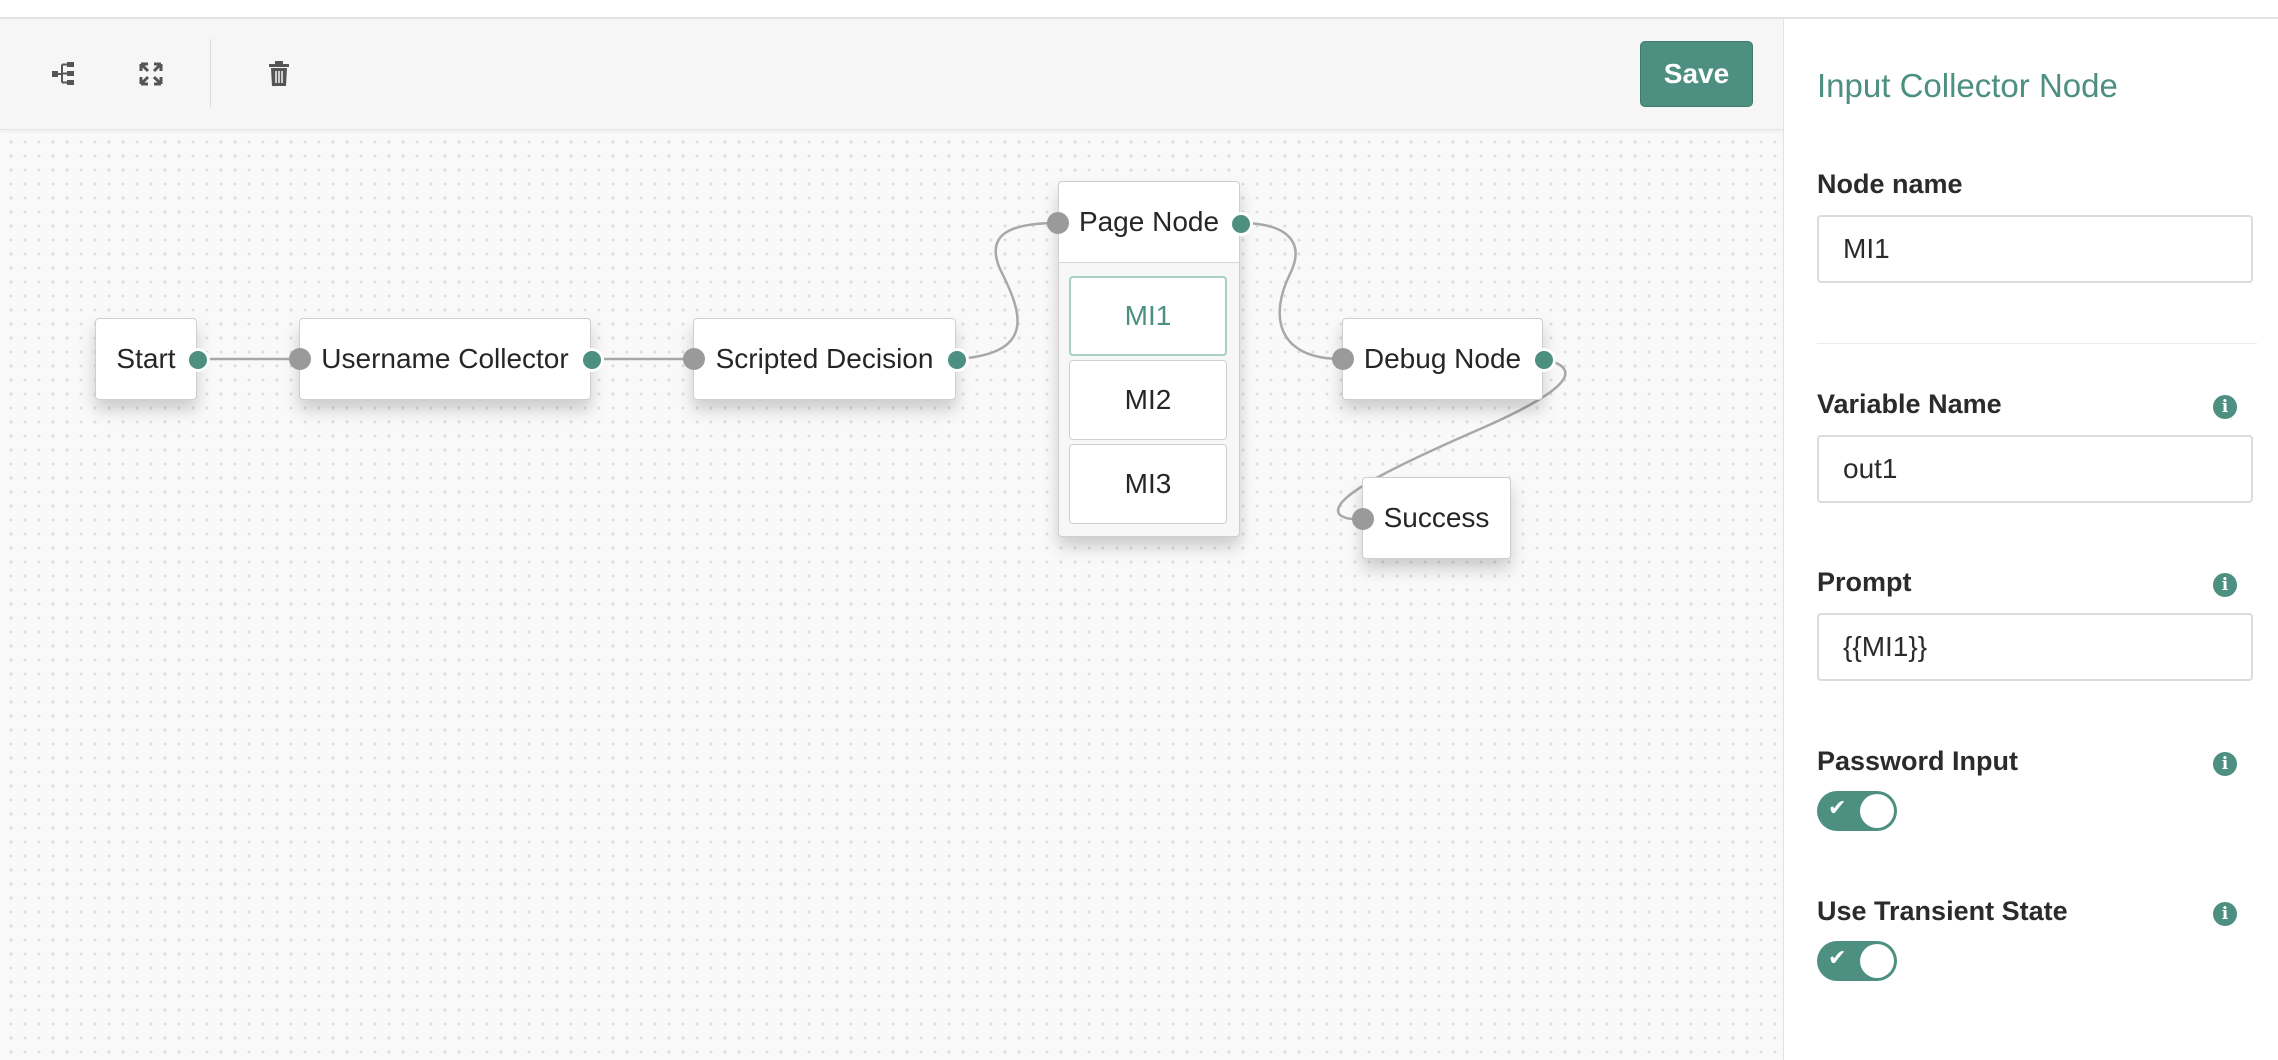  I want to click on page-node-output-port, so click(1241, 224).